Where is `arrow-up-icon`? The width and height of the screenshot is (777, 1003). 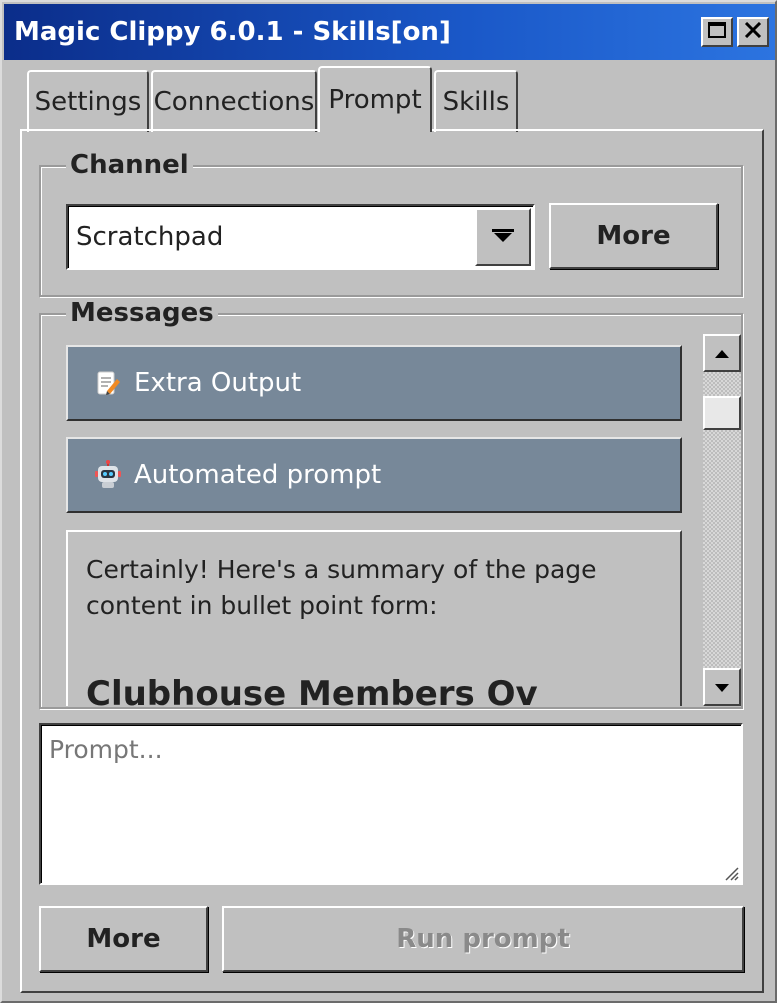 arrow-up-icon is located at coordinates (722, 353).